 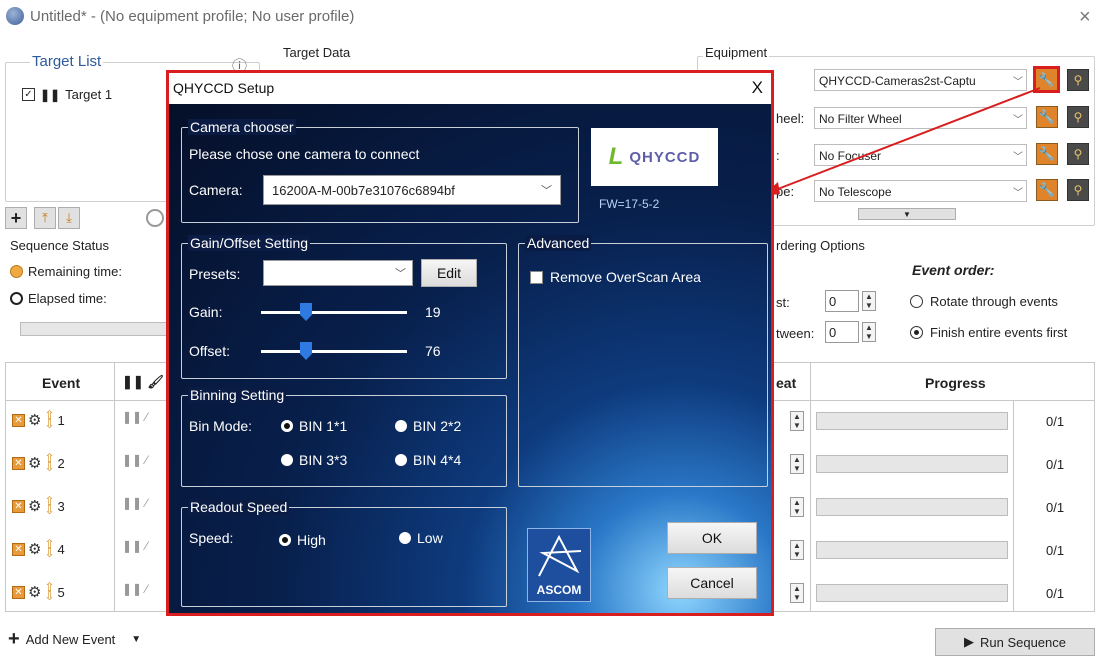 What do you see at coordinates (302, 540) in the screenshot?
I see `speed-high-radio: High` at bounding box center [302, 540].